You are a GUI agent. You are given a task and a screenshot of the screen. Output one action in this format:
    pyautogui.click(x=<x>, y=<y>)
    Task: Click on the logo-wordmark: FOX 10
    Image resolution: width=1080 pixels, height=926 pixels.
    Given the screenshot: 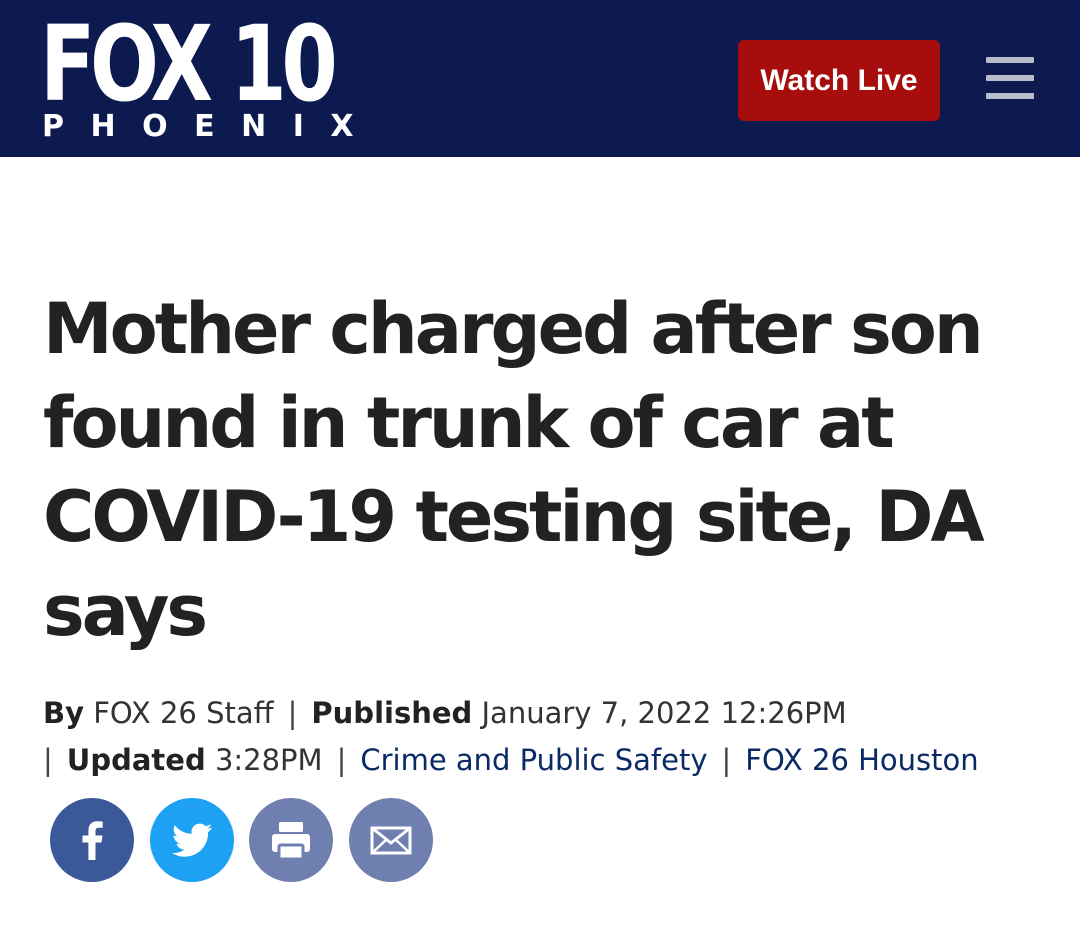 What is the action you would take?
    pyautogui.click(x=189, y=64)
    